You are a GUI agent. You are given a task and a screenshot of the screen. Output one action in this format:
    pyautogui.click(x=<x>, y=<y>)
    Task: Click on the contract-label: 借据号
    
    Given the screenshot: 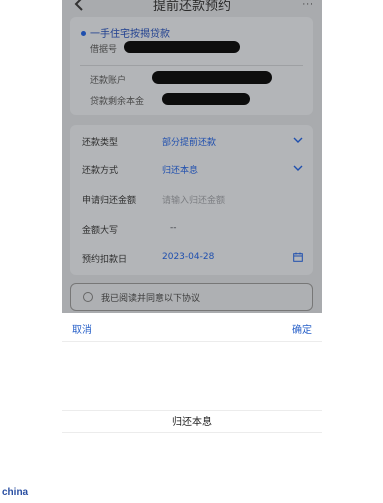 What is the action you would take?
    pyautogui.click(x=104, y=50)
    